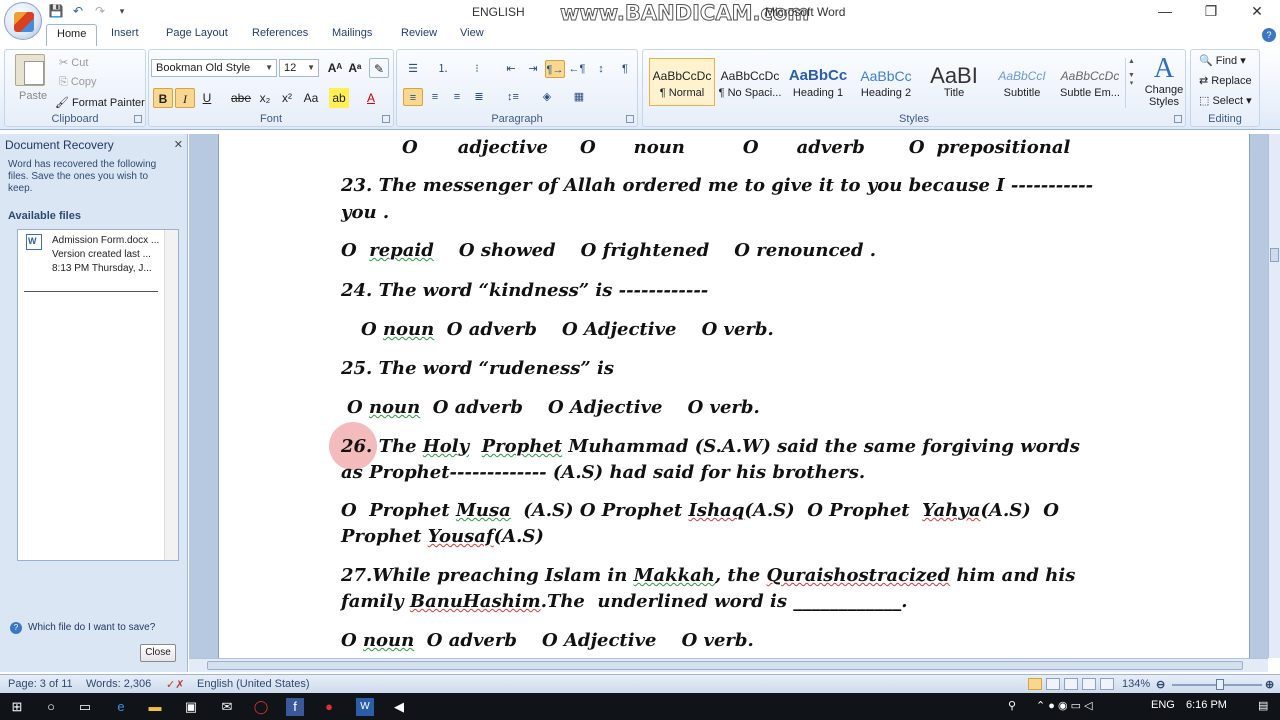 Image resolution: width=1280 pixels, height=720 pixels. What do you see at coordinates (33, 96) in the screenshot?
I see `paste-button: Paste` at bounding box center [33, 96].